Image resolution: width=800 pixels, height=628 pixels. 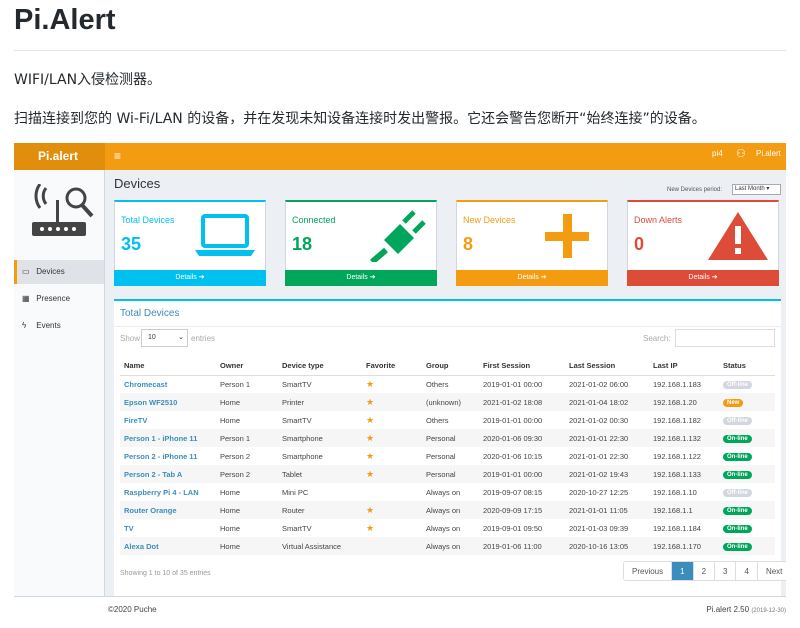 I want to click on stat-value: 35, so click(x=131, y=244).